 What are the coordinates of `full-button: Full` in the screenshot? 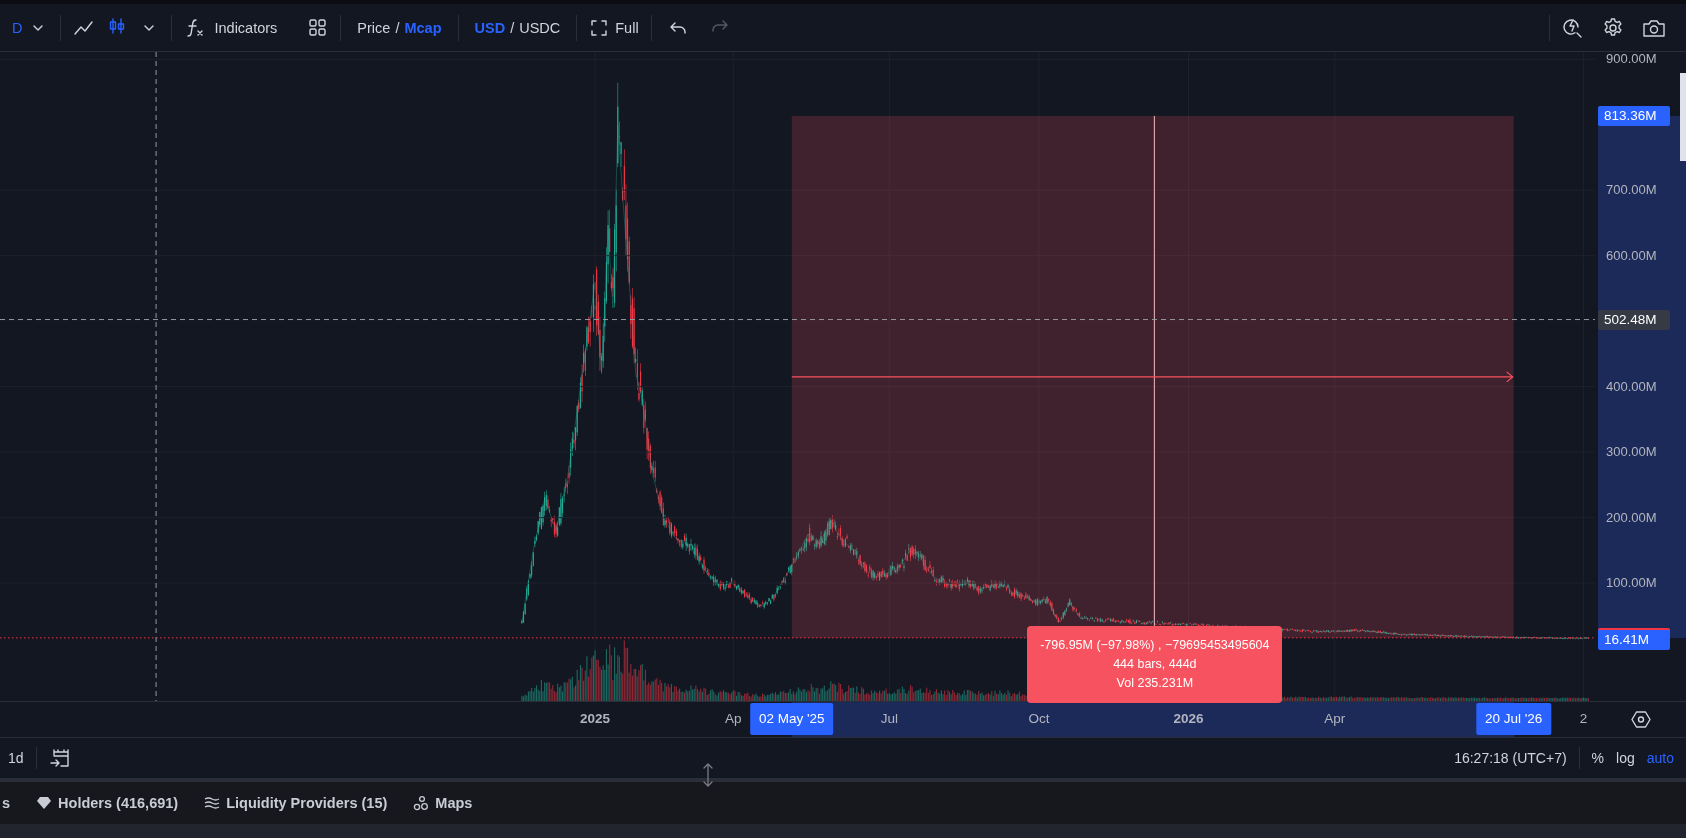 It's located at (627, 27).